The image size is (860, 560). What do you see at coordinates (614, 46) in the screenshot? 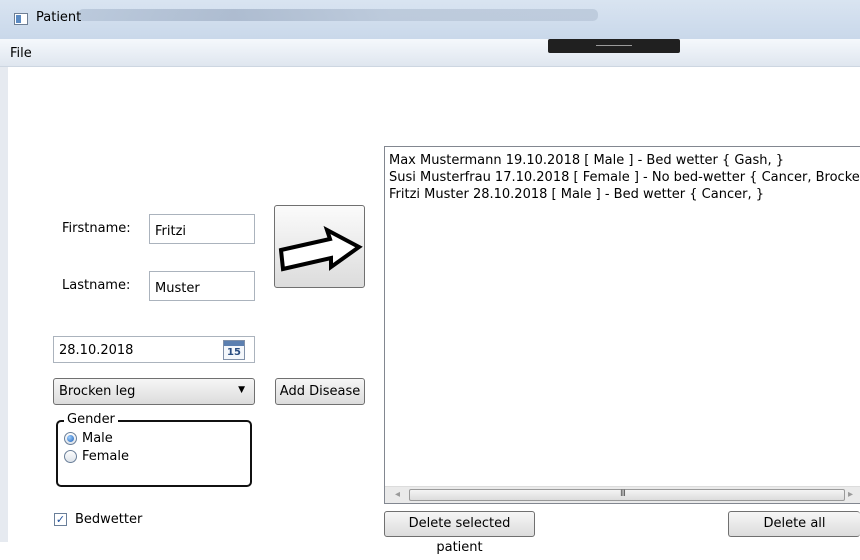
I see `drag-handle` at bounding box center [614, 46].